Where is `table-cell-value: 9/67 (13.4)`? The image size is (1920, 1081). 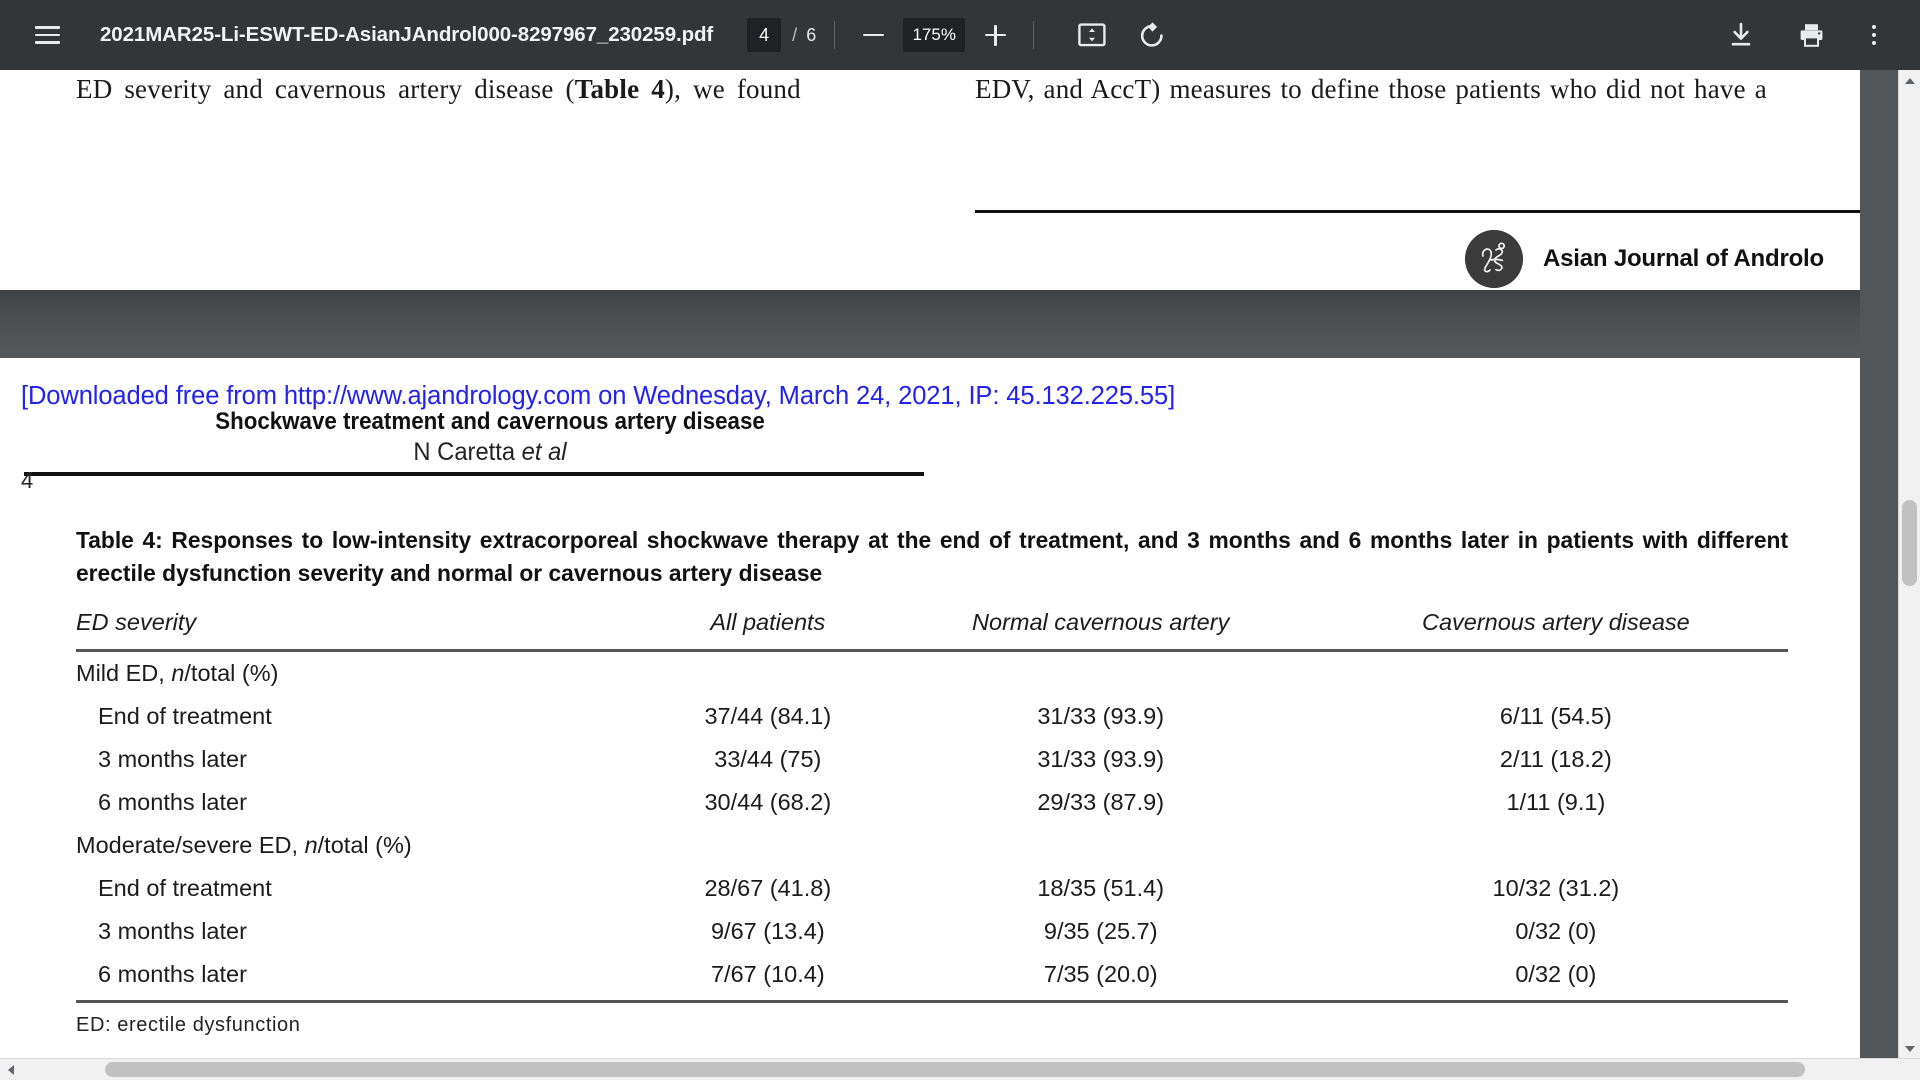 table-cell-value: 9/67 (13.4) is located at coordinates (768, 931).